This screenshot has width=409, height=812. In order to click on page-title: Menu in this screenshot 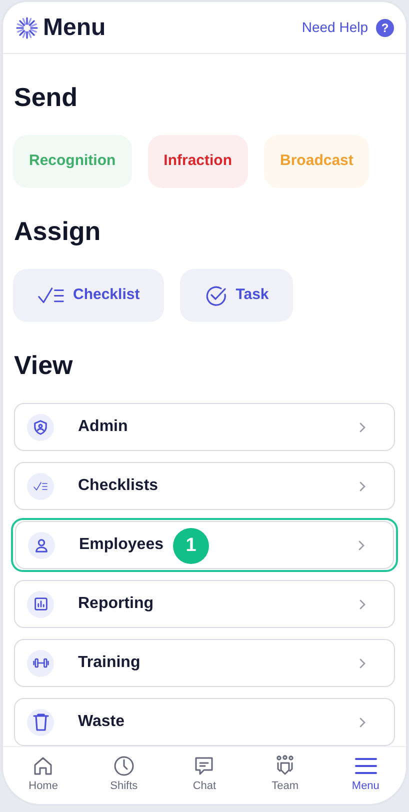, I will do `click(74, 27)`.